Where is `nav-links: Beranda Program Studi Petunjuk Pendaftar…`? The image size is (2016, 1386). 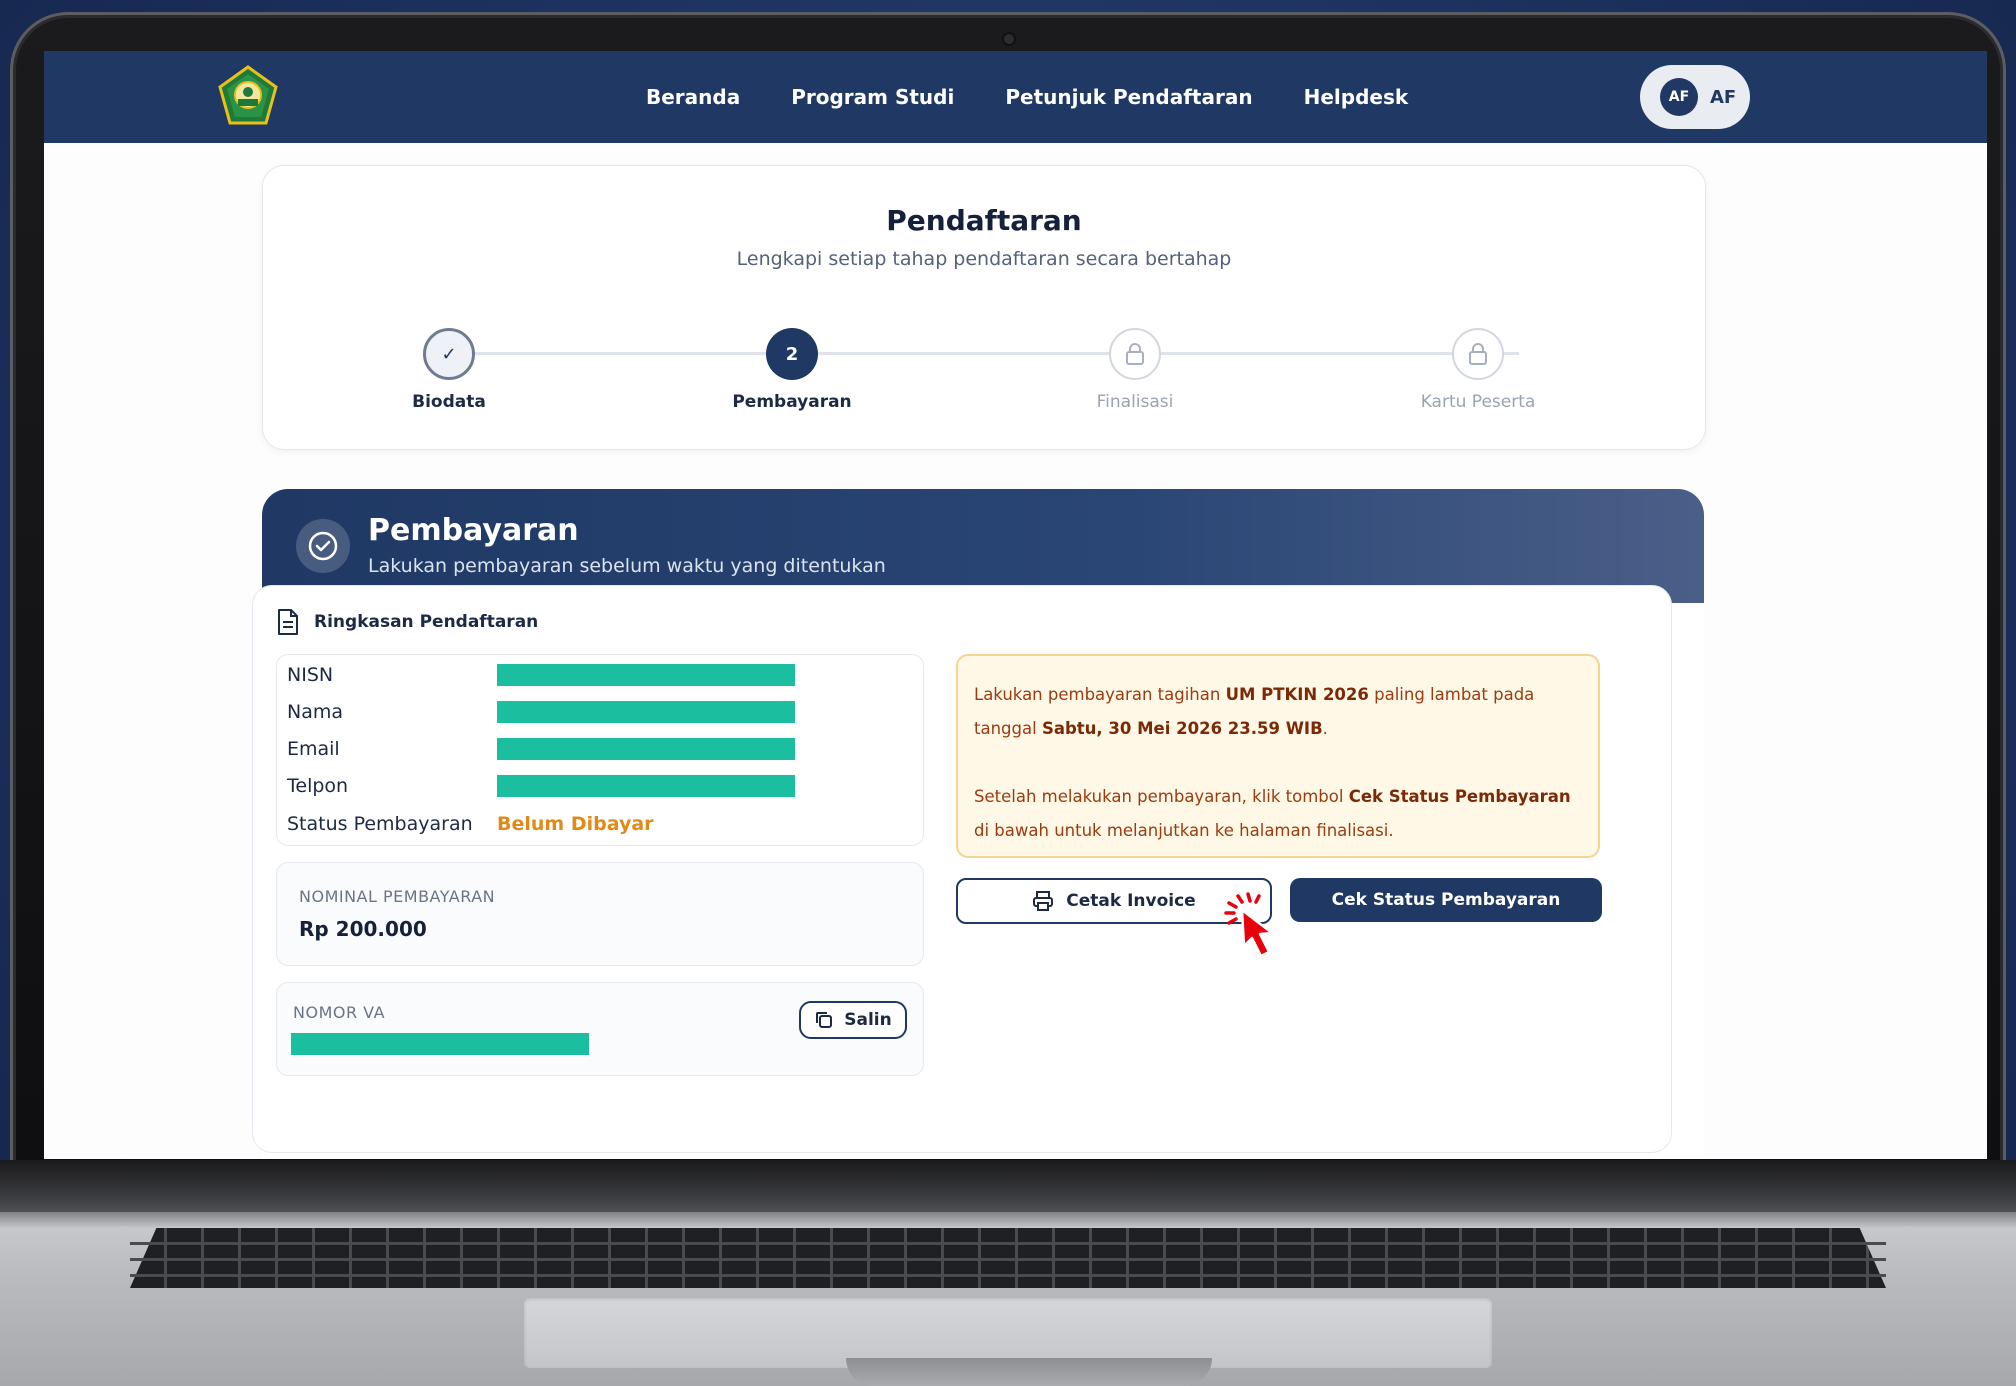 nav-links: Beranda Program Studi Petunjuk Pendaftar… is located at coordinates (1052, 97).